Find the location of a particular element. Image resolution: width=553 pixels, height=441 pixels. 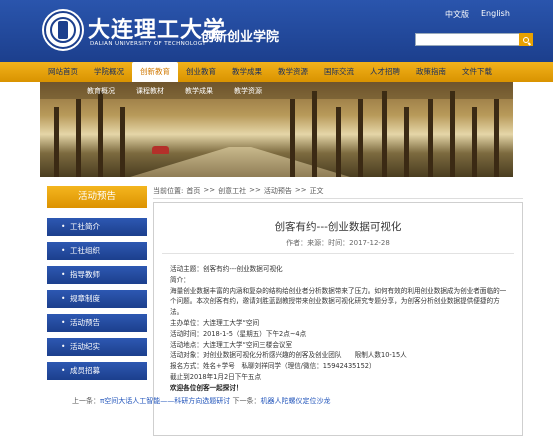

sub-nav-item: 课程教材 is located at coordinates (150, 91).